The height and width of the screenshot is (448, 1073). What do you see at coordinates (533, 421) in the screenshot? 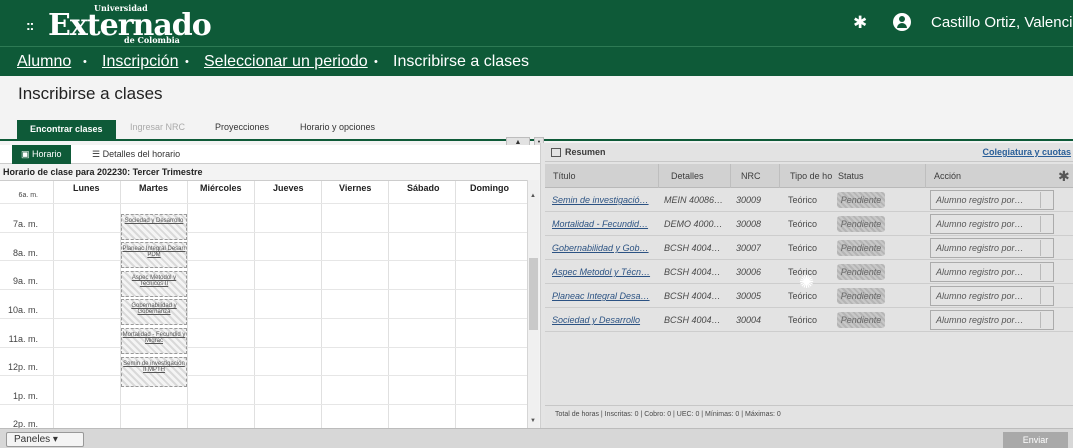
I see `scroll-down-icon: ▼` at bounding box center [533, 421].